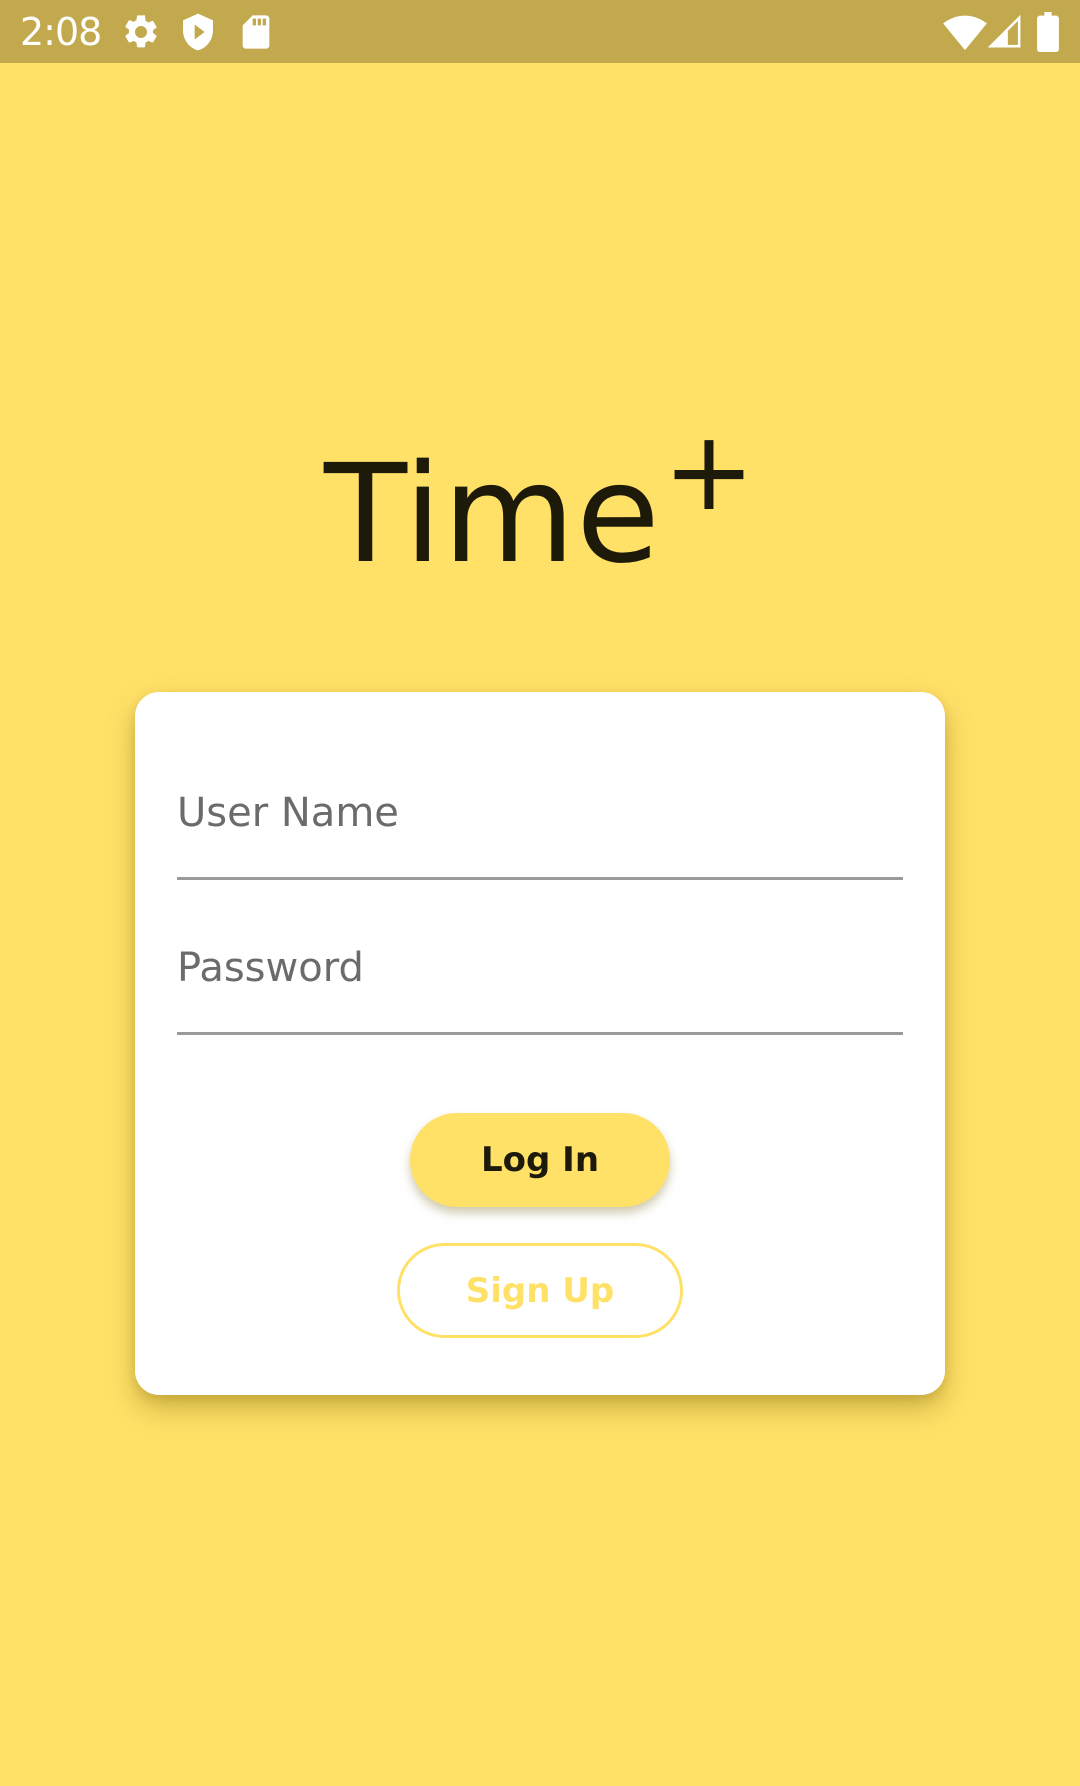 The image size is (1080, 1786). I want to click on signup-button: Sign Up, so click(540, 1290).